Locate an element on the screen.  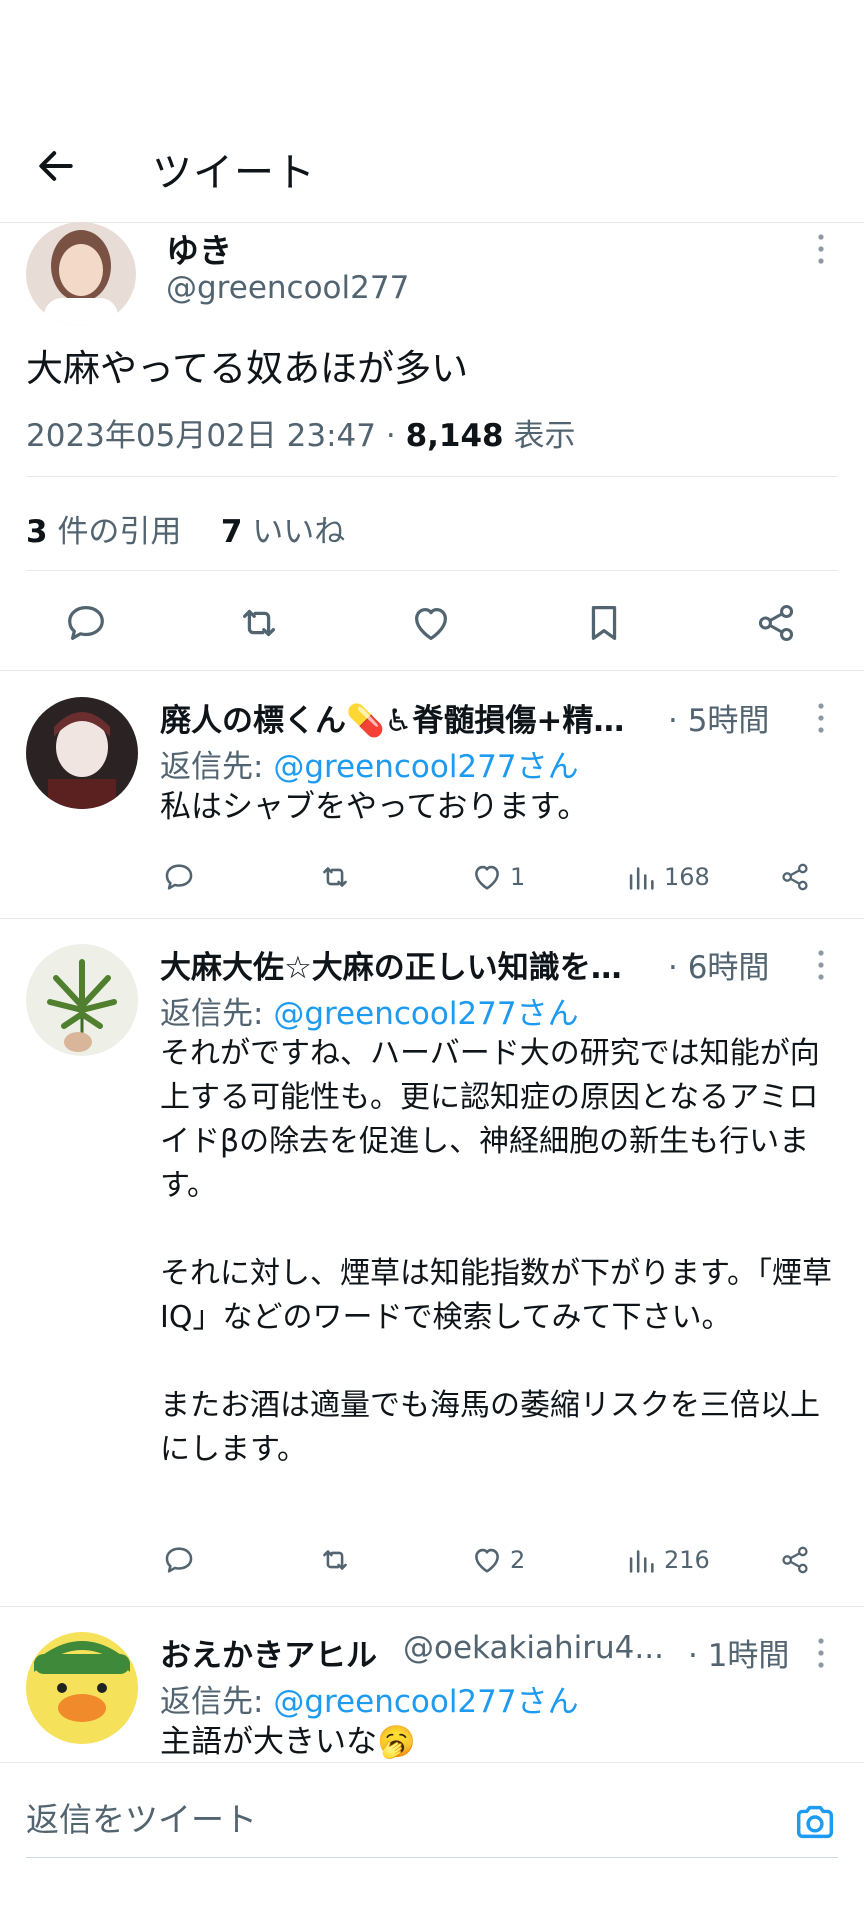
view-count: 216 is located at coordinates (687, 1560).